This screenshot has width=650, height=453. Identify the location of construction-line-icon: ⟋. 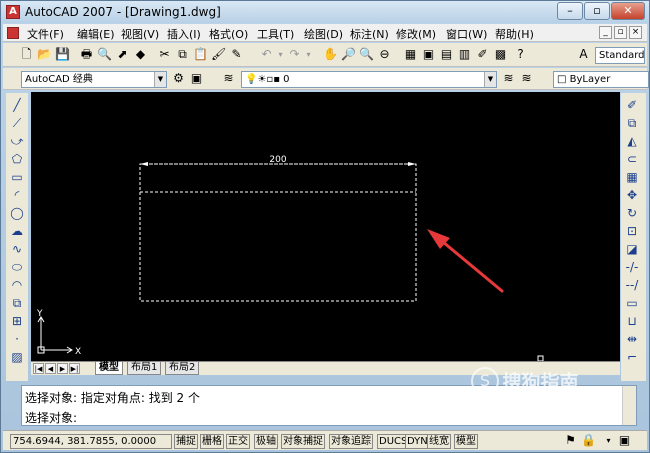
(17, 123).